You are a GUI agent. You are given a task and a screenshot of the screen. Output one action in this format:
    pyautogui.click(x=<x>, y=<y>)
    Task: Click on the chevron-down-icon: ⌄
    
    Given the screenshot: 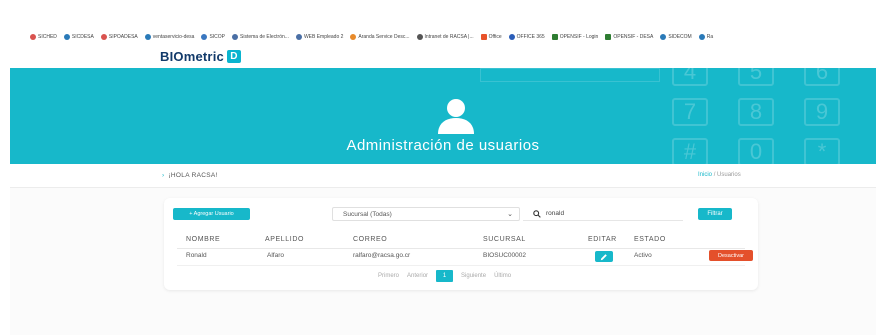 What is the action you would take?
    pyautogui.click(x=510, y=214)
    